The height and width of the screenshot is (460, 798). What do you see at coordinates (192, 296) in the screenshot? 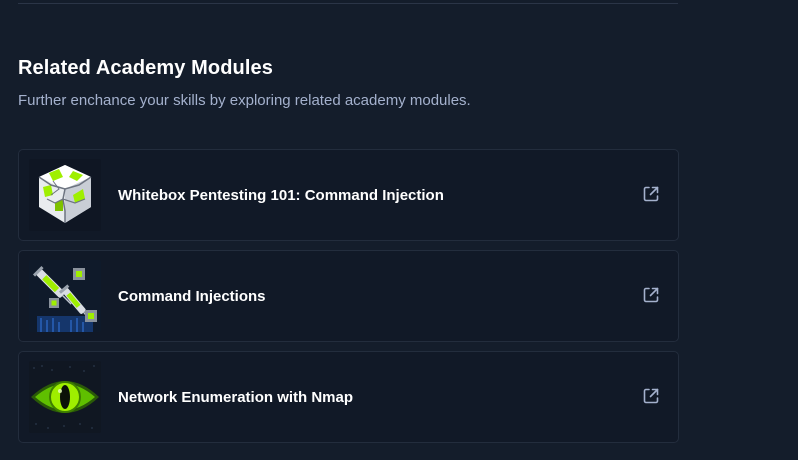
I see `module-title: Command Injections` at bounding box center [192, 296].